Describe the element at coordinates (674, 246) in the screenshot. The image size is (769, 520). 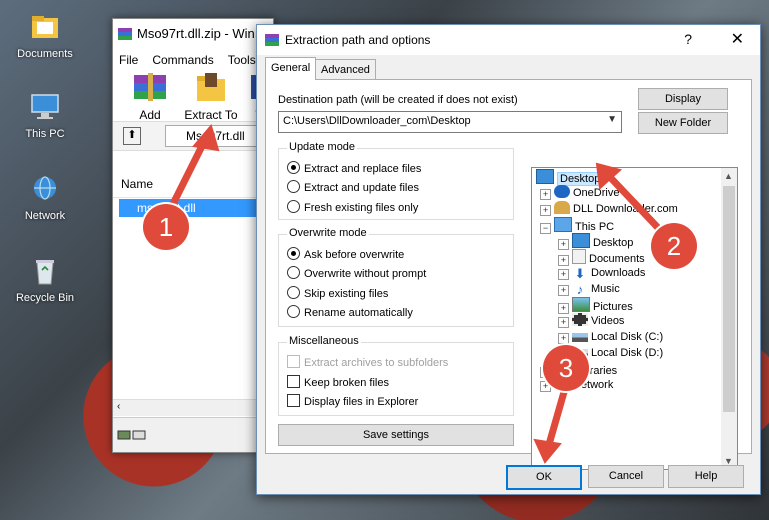
I see `annotation-badge-2: 2` at that location.